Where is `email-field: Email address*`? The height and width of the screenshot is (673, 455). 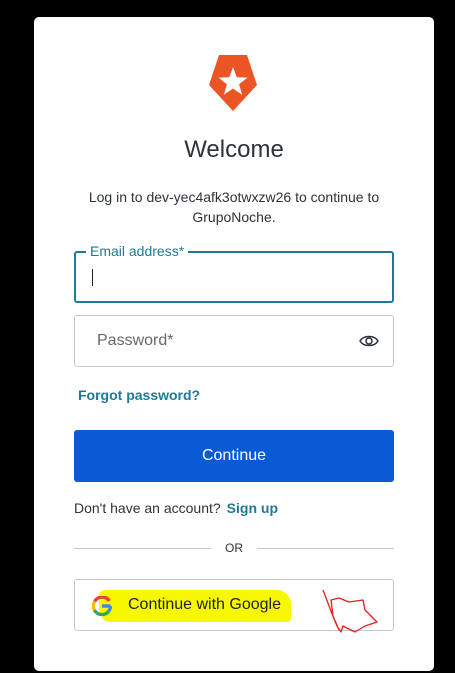
email-field: Email address* is located at coordinates (234, 273).